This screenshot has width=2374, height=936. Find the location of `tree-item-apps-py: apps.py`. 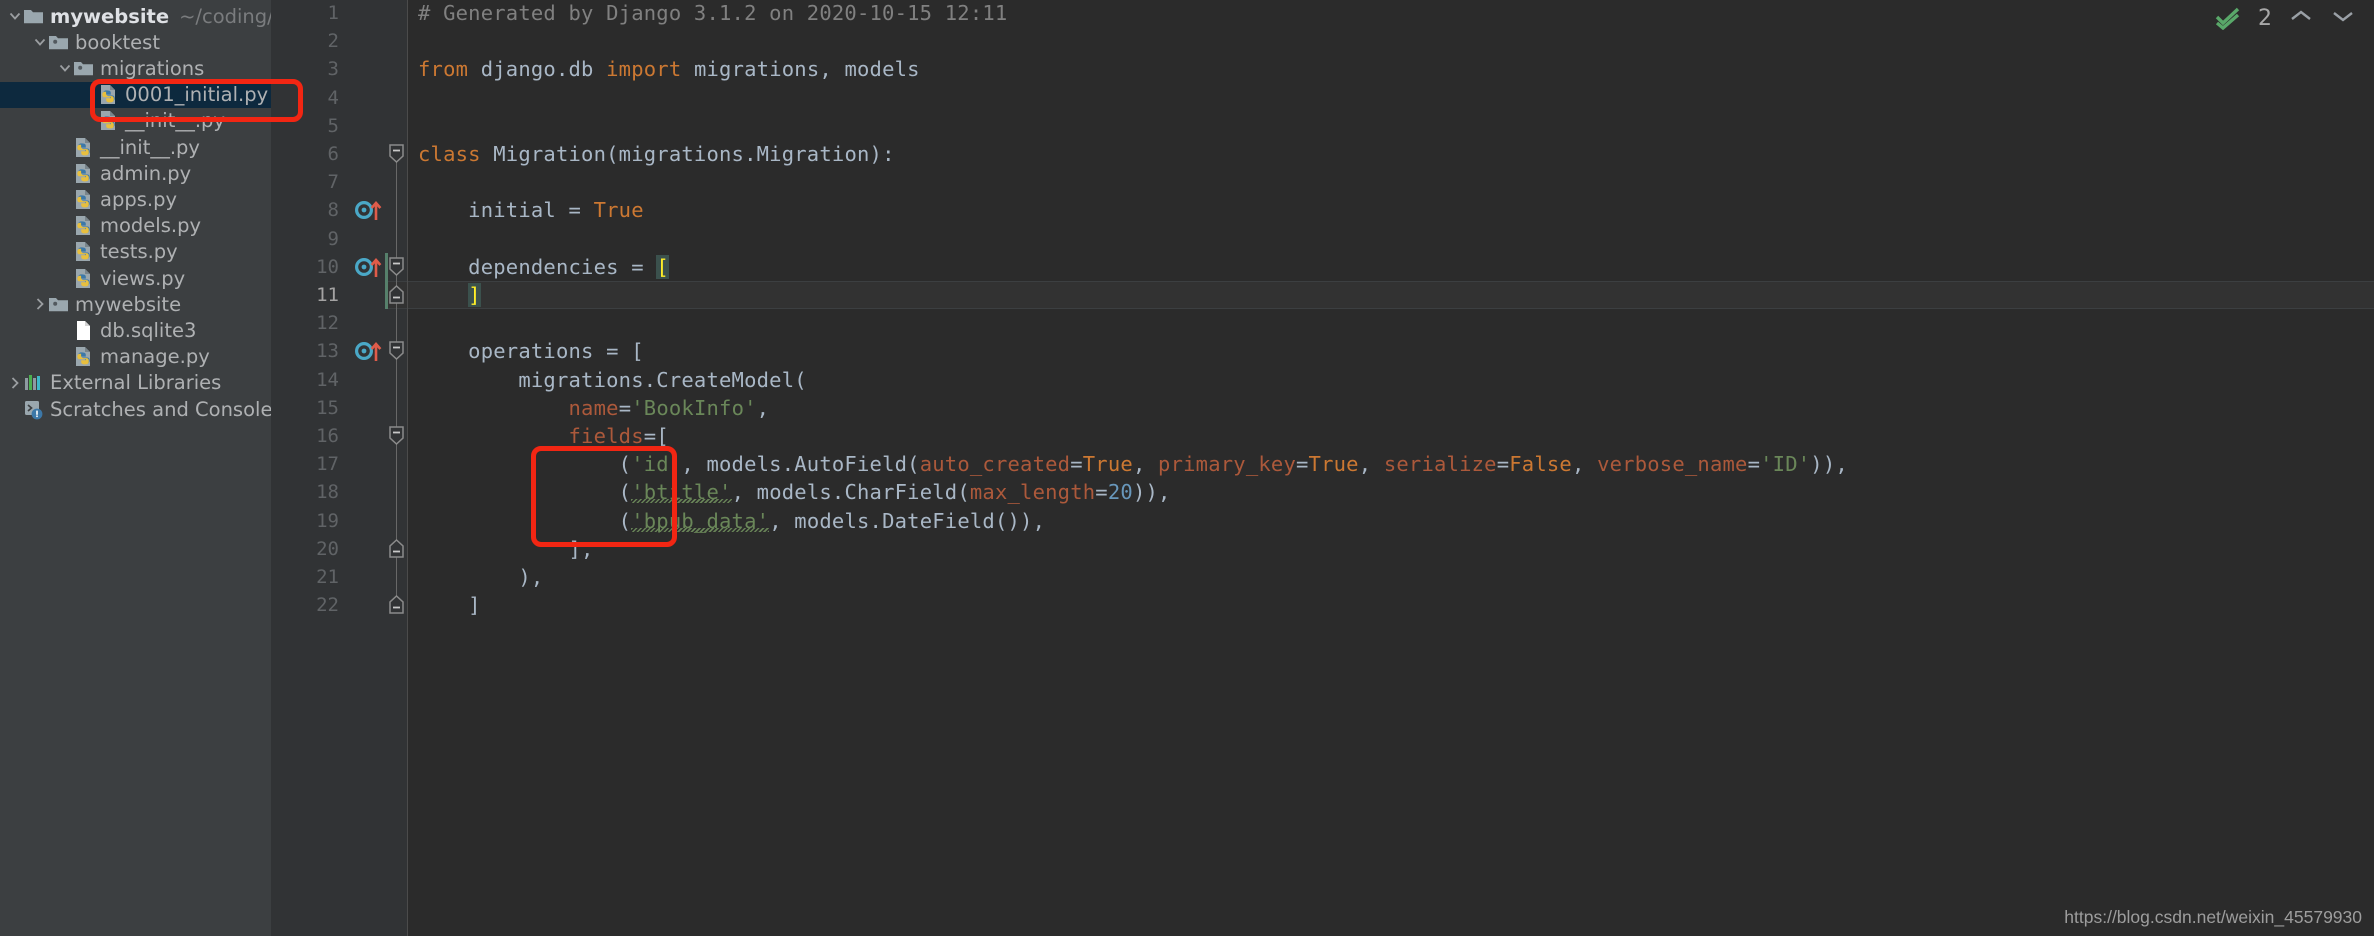

tree-item-apps-py: apps.py is located at coordinates (135, 199).